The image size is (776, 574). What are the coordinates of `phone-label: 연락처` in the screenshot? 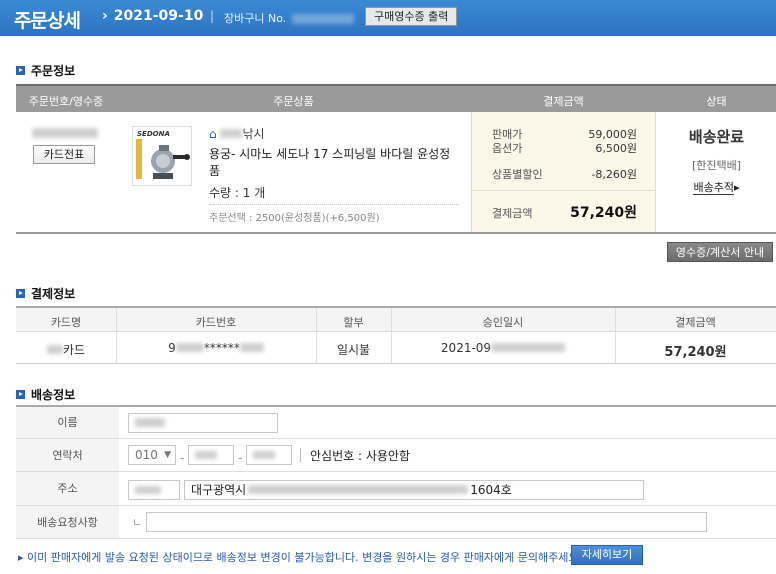 It's located at (67, 455).